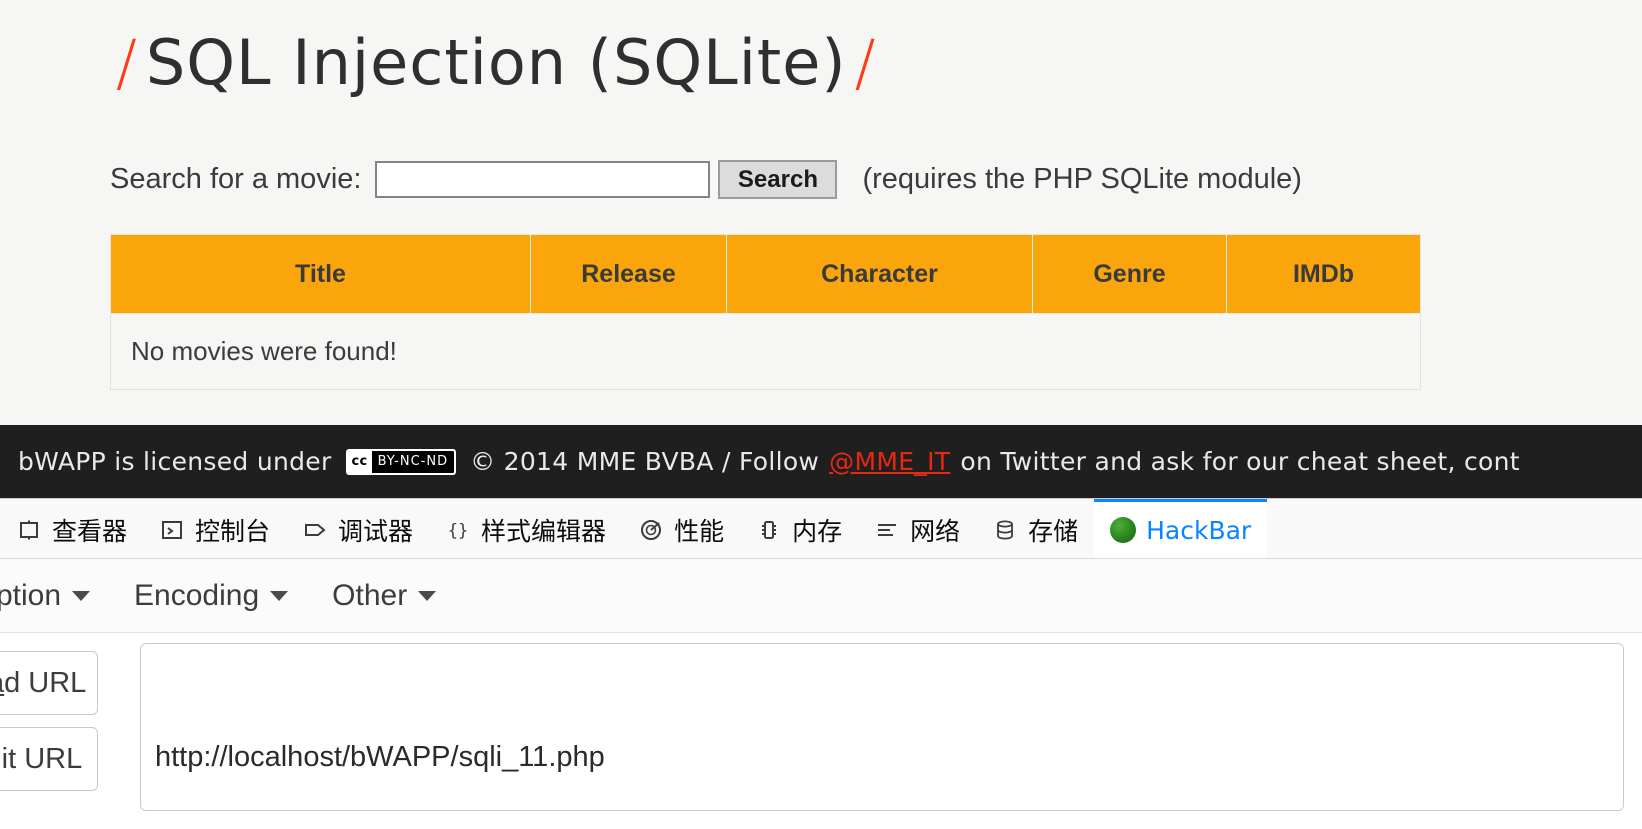 The image size is (1642, 829). Describe the element at coordinates (935, 531) in the screenshot. I see `tab-network-label: 网络` at that location.